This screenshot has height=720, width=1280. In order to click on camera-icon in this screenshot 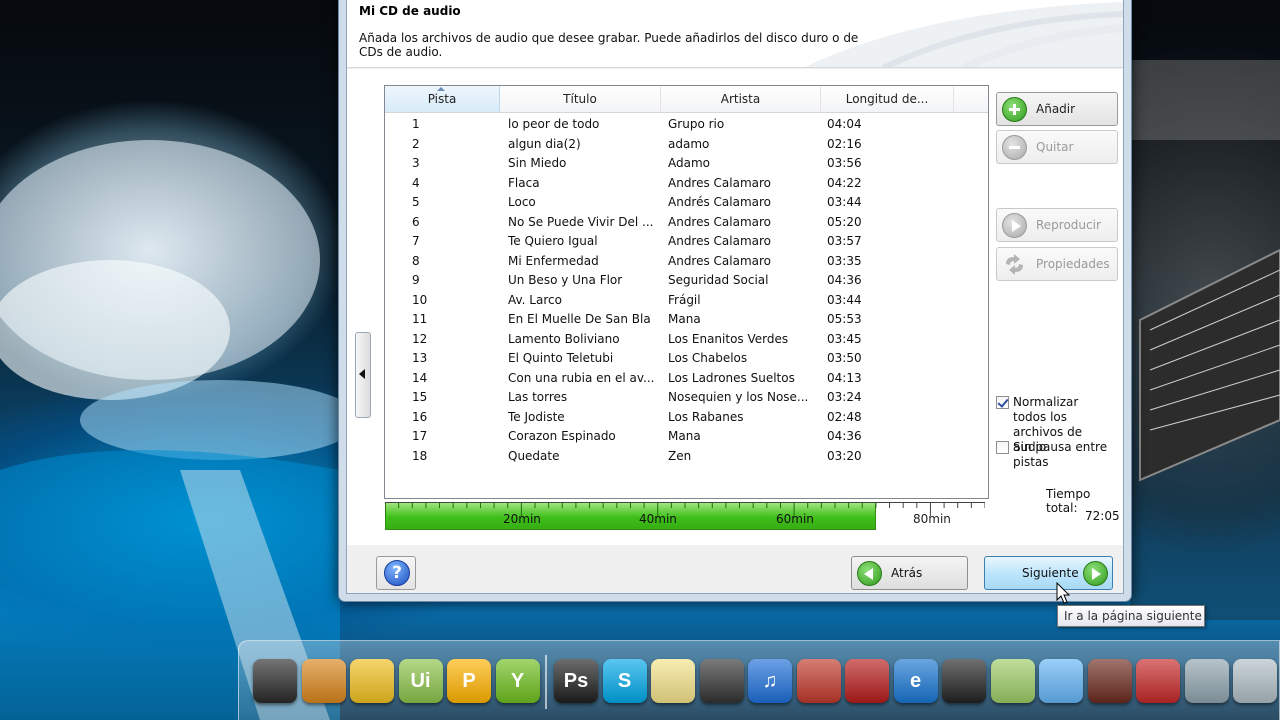, I will do `click(964, 681)`.